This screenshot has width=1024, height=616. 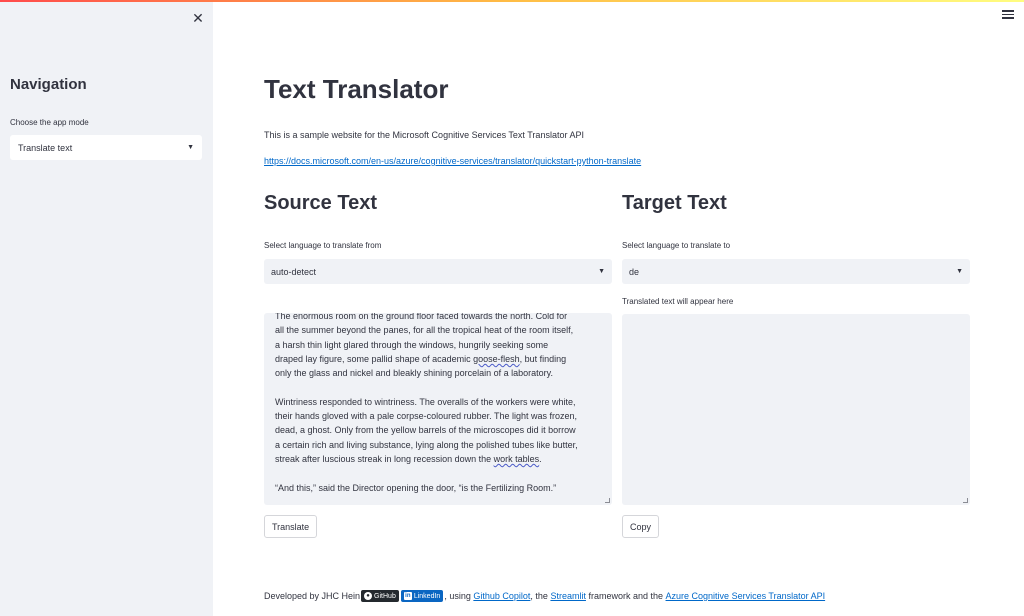 I want to click on copy-button: Copy, so click(x=641, y=526).